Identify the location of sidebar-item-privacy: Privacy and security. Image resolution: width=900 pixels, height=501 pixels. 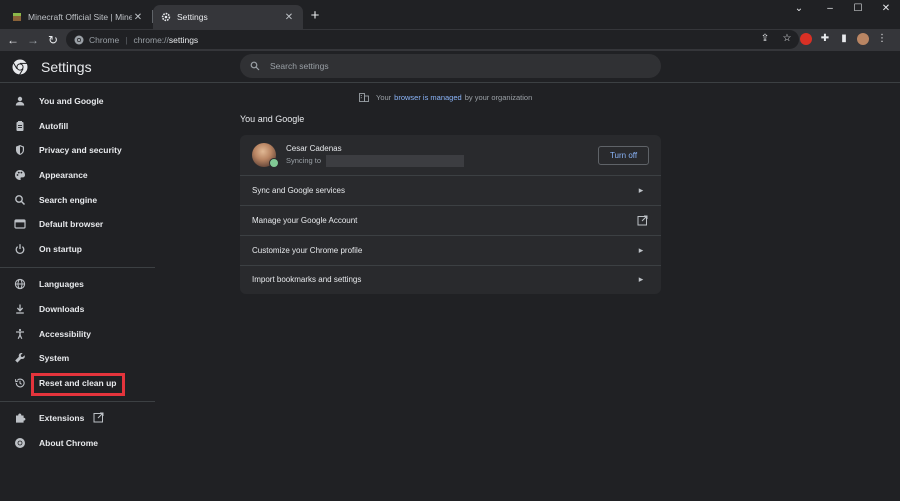
(77, 150).